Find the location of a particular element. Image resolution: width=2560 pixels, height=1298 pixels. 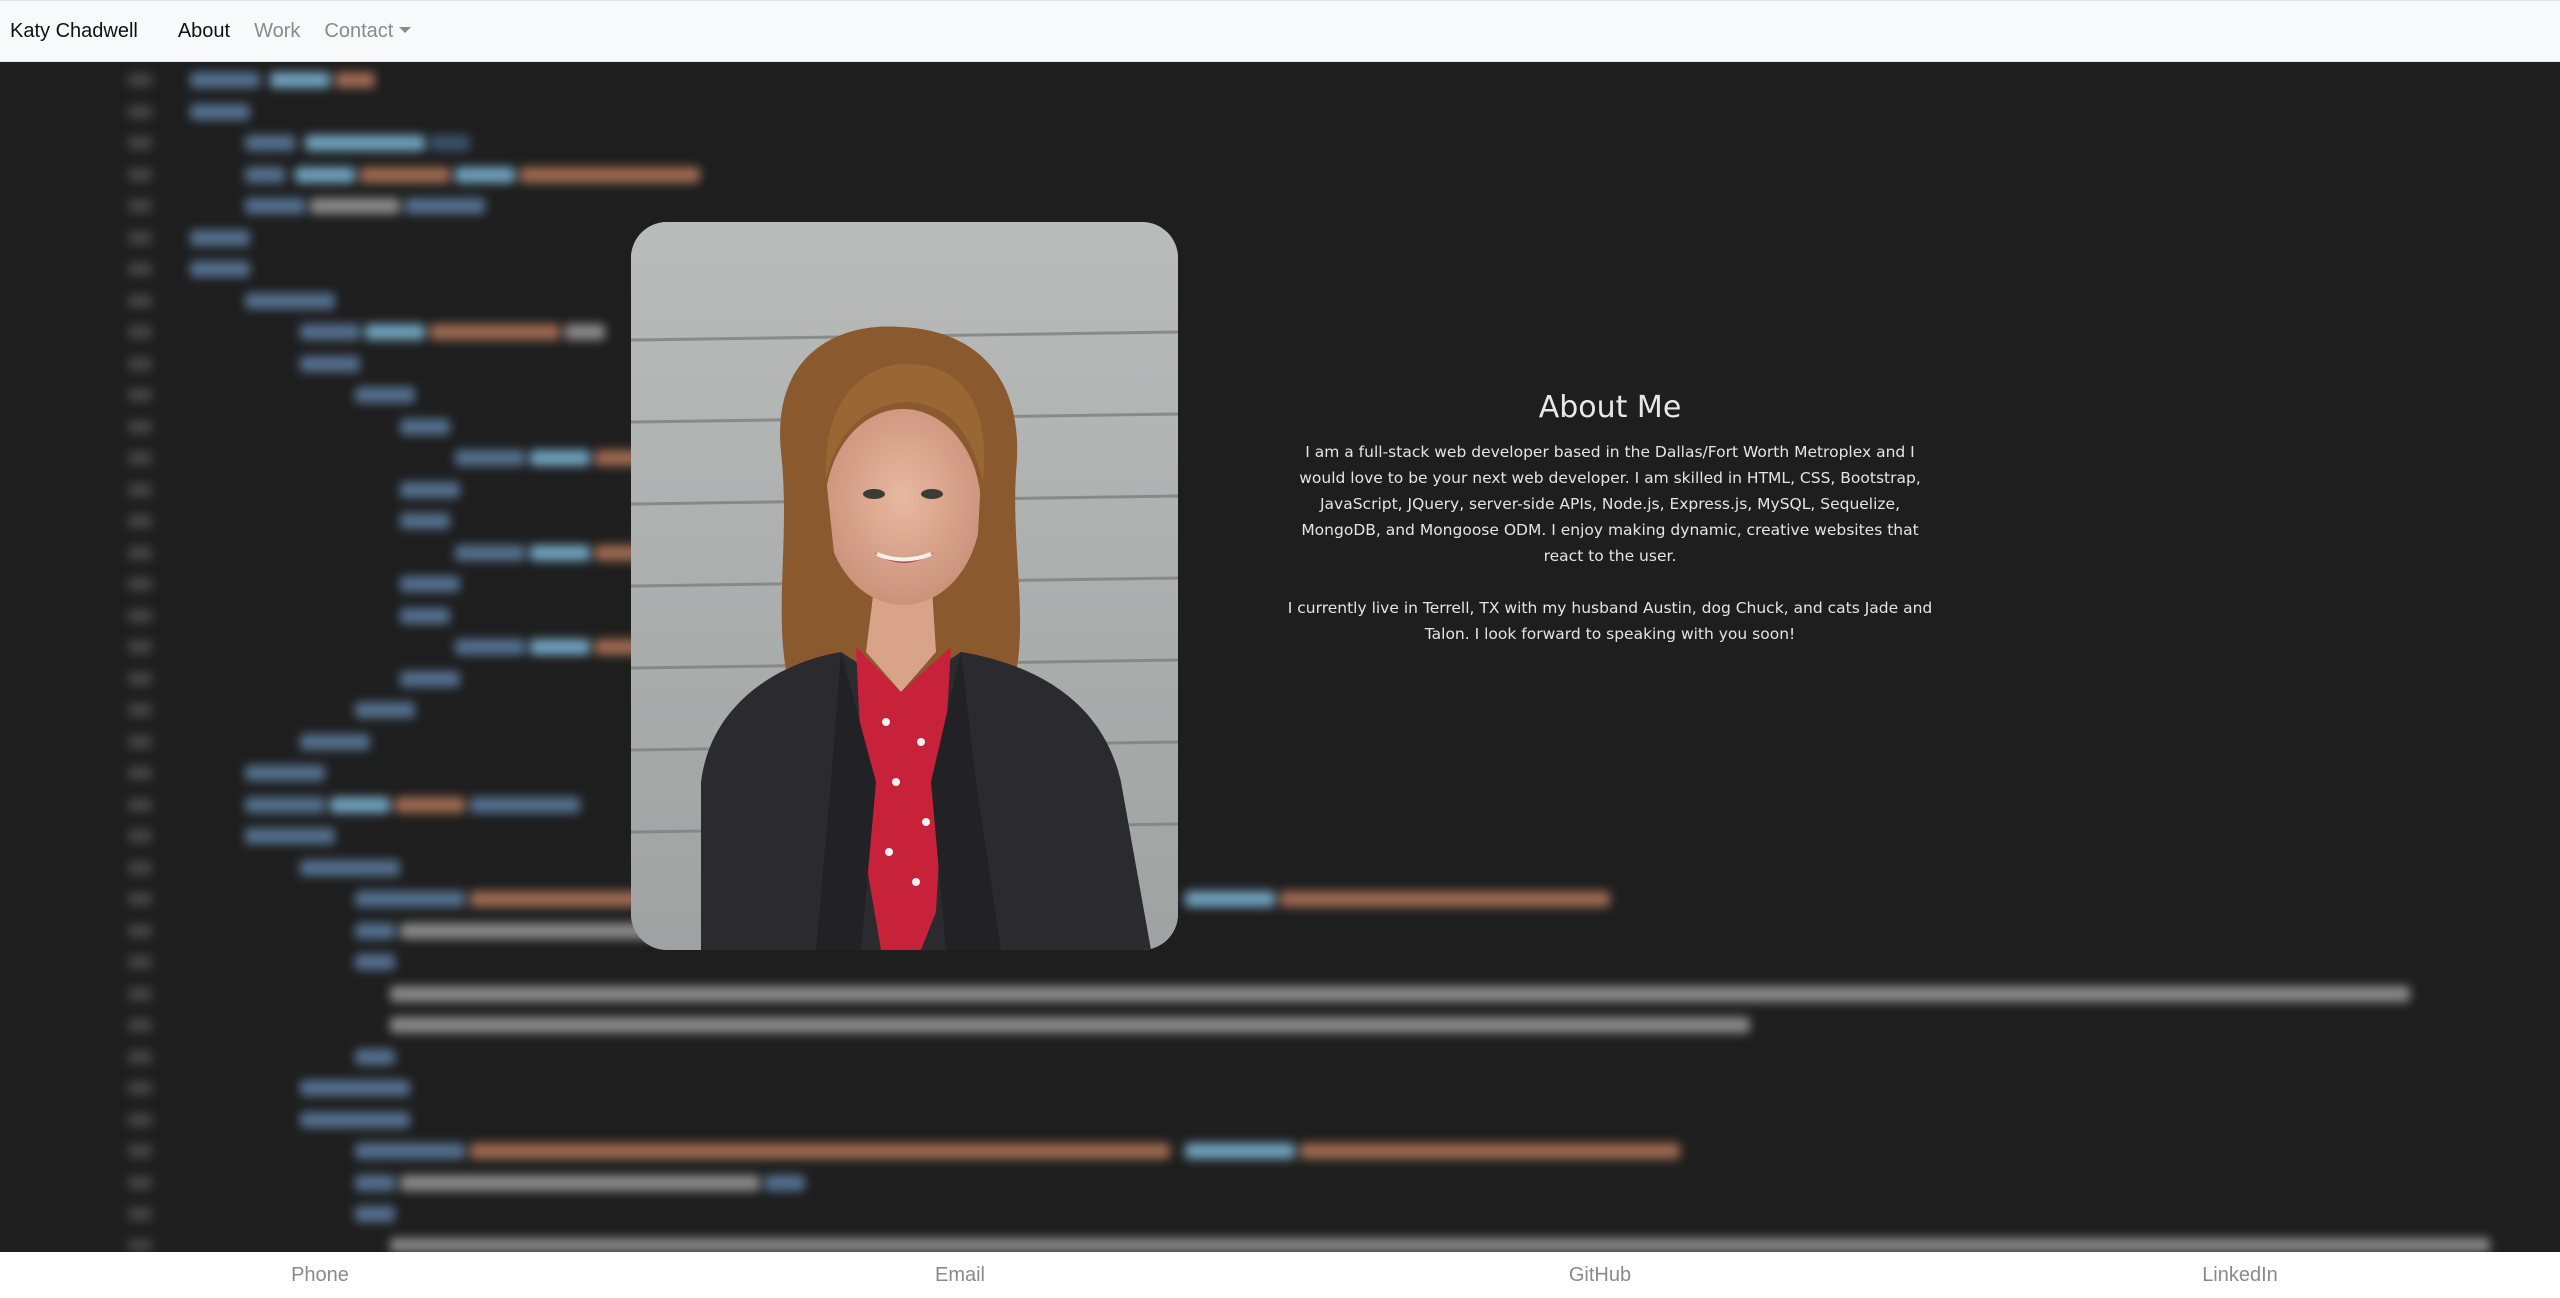

profile-photo is located at coordinates (904, 586).